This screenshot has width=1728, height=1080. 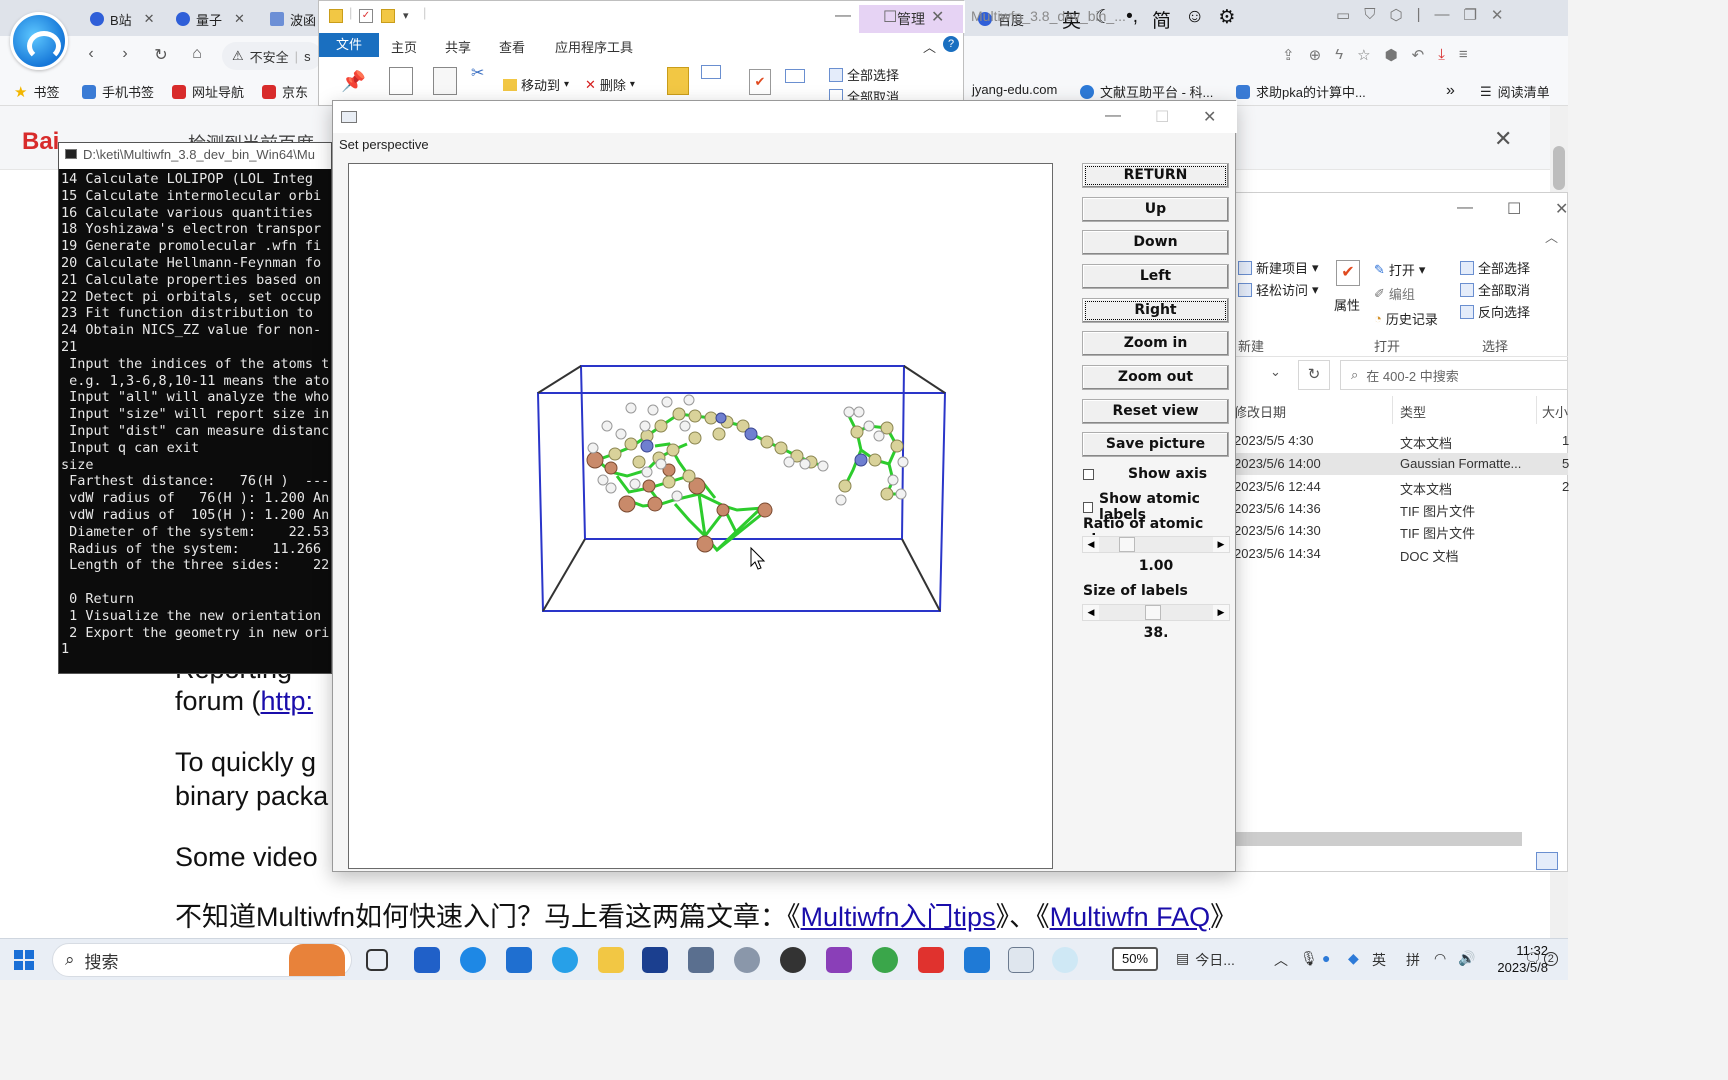 What do you see at coordinates (1401, 464) in the screenshot?
I see `file-row: 2023/5/6 14:00 Gaussian Formatte... 5` at bounding box center [1401, 464].